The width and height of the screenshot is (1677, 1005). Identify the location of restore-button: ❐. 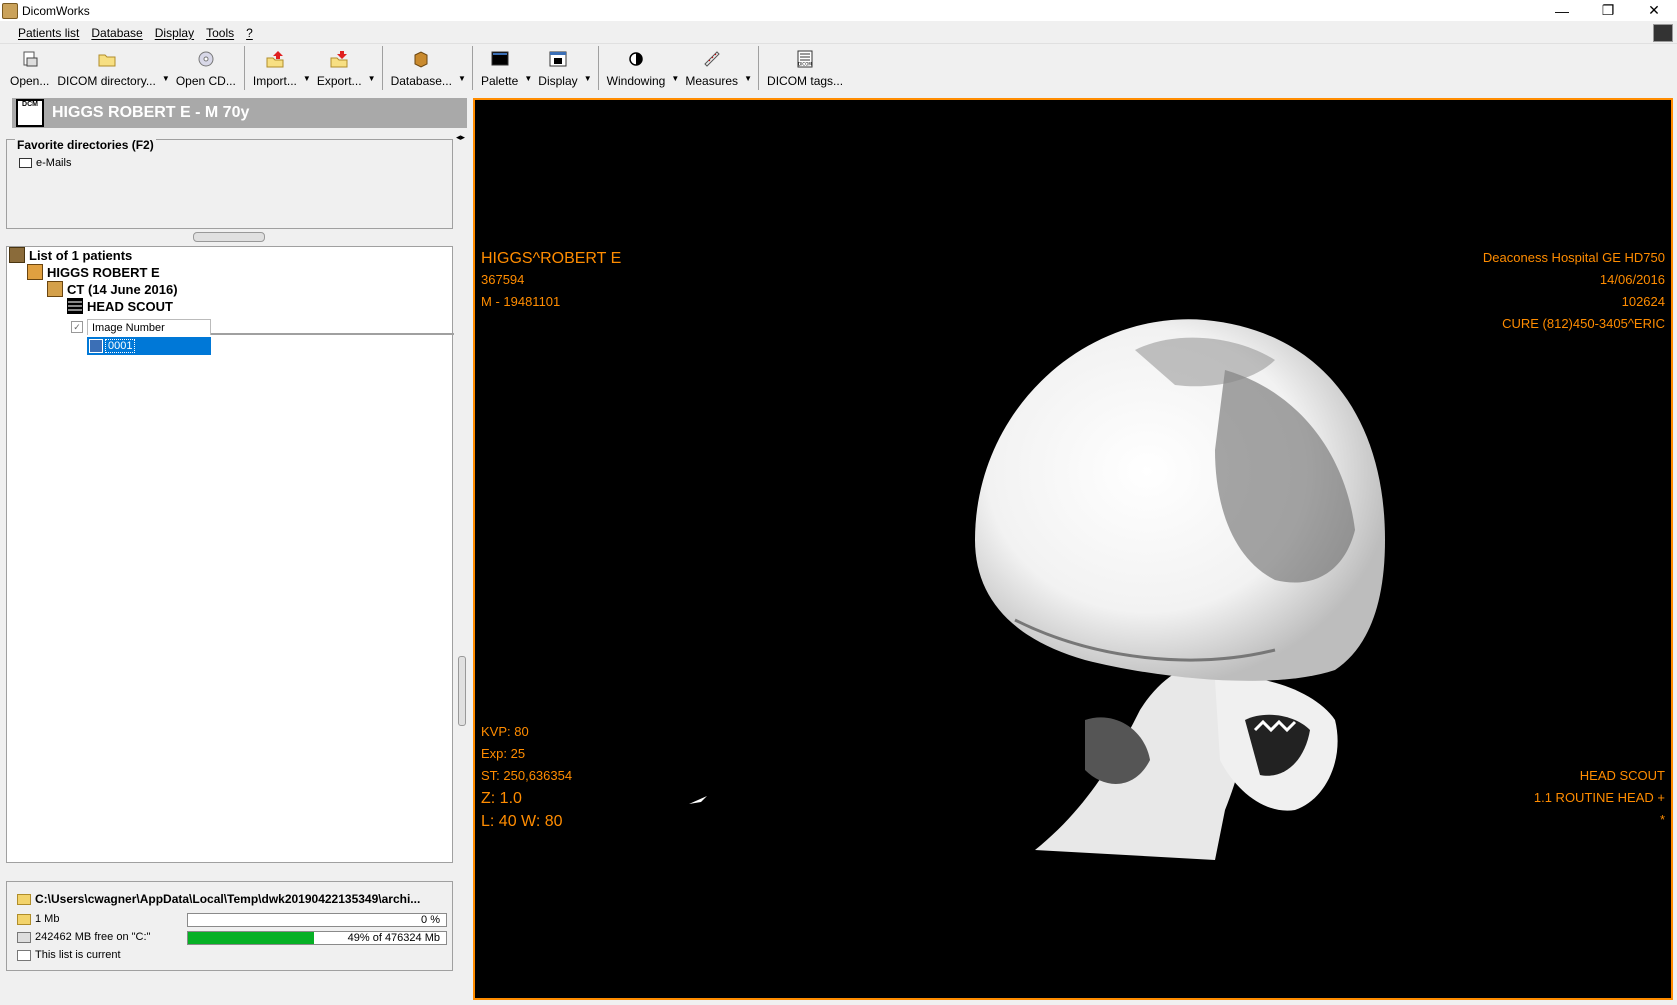
(1608, 10).